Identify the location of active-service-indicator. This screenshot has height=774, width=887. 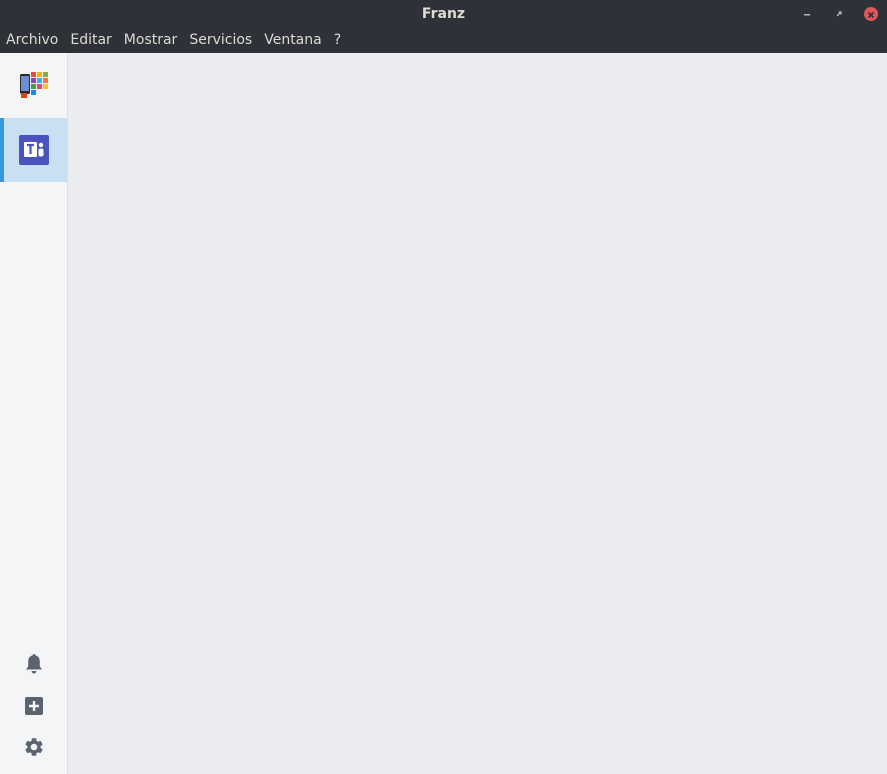
(2, 150).